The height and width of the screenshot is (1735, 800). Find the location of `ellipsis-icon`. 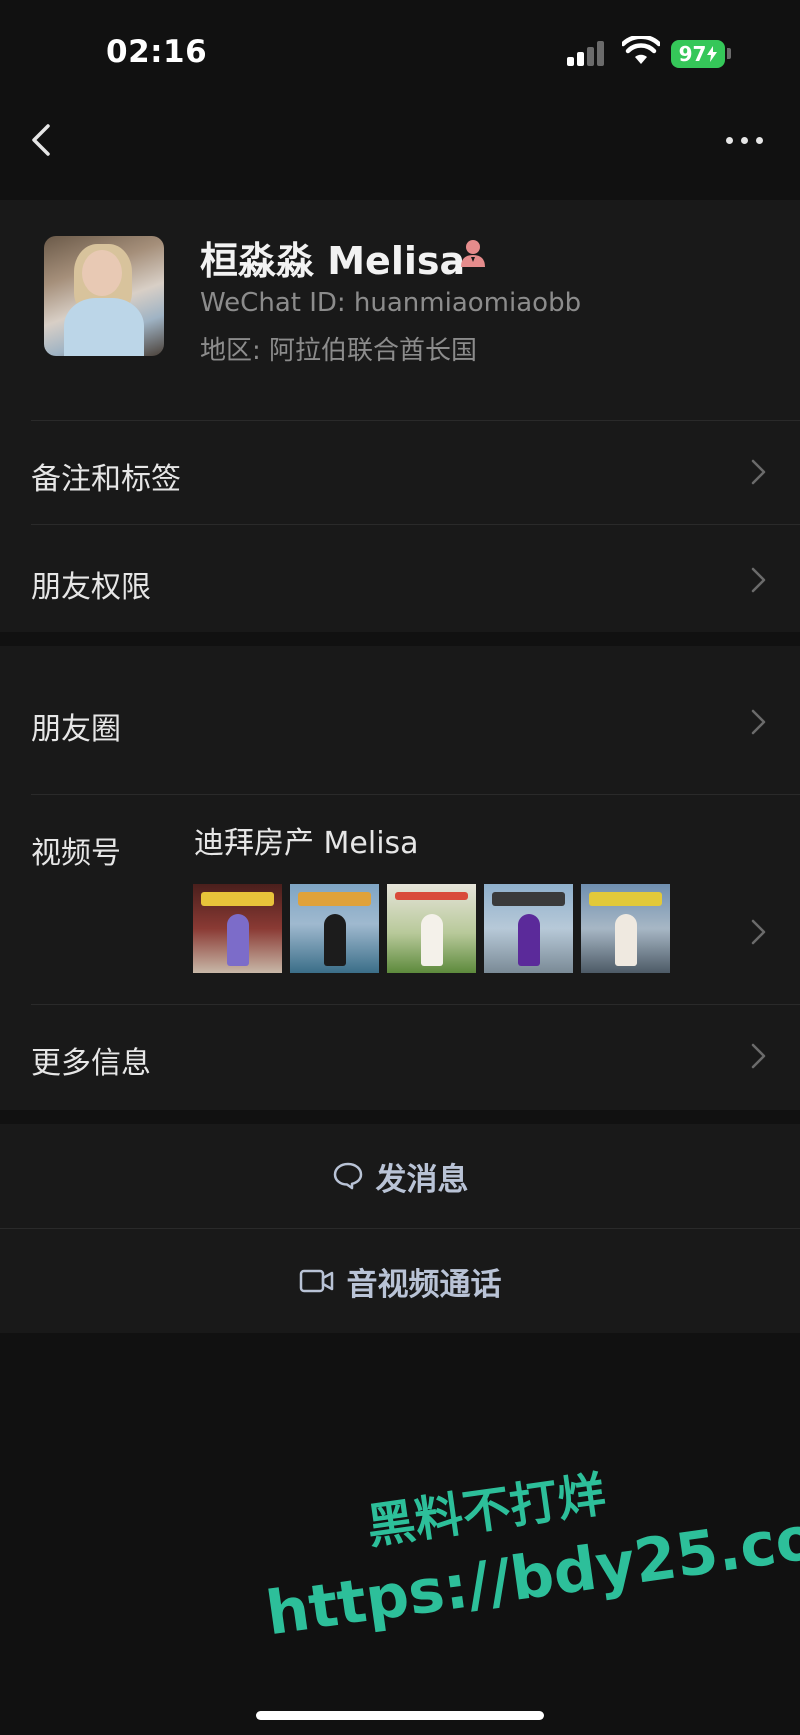

ellipsis-icon is located at coordinates (746, 141).